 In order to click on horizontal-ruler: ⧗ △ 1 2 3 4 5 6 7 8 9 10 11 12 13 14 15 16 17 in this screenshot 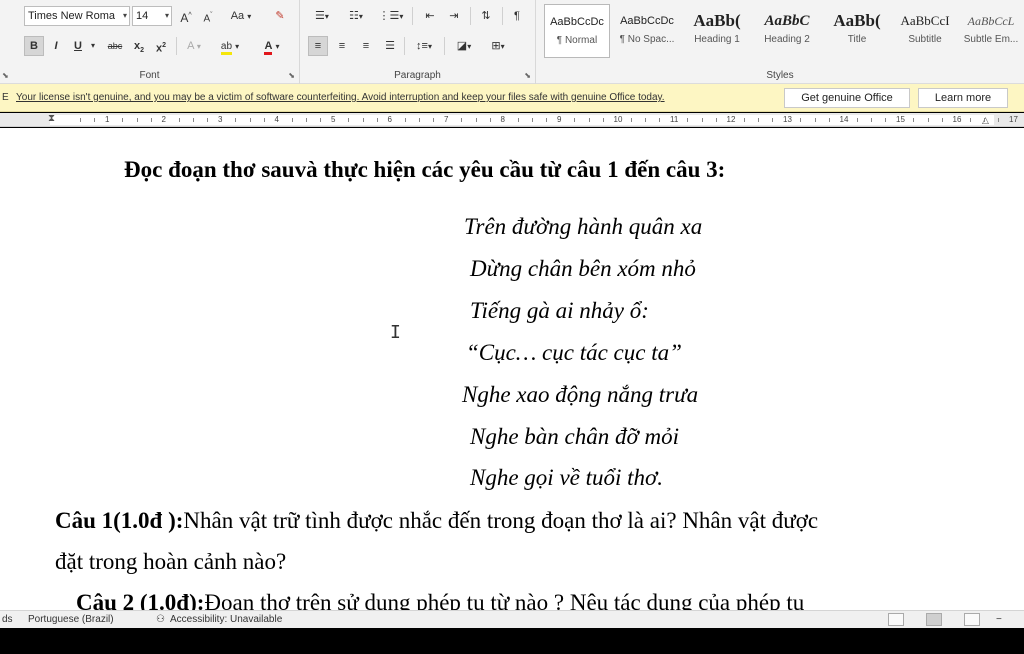, I will do `click(512, 120)`.